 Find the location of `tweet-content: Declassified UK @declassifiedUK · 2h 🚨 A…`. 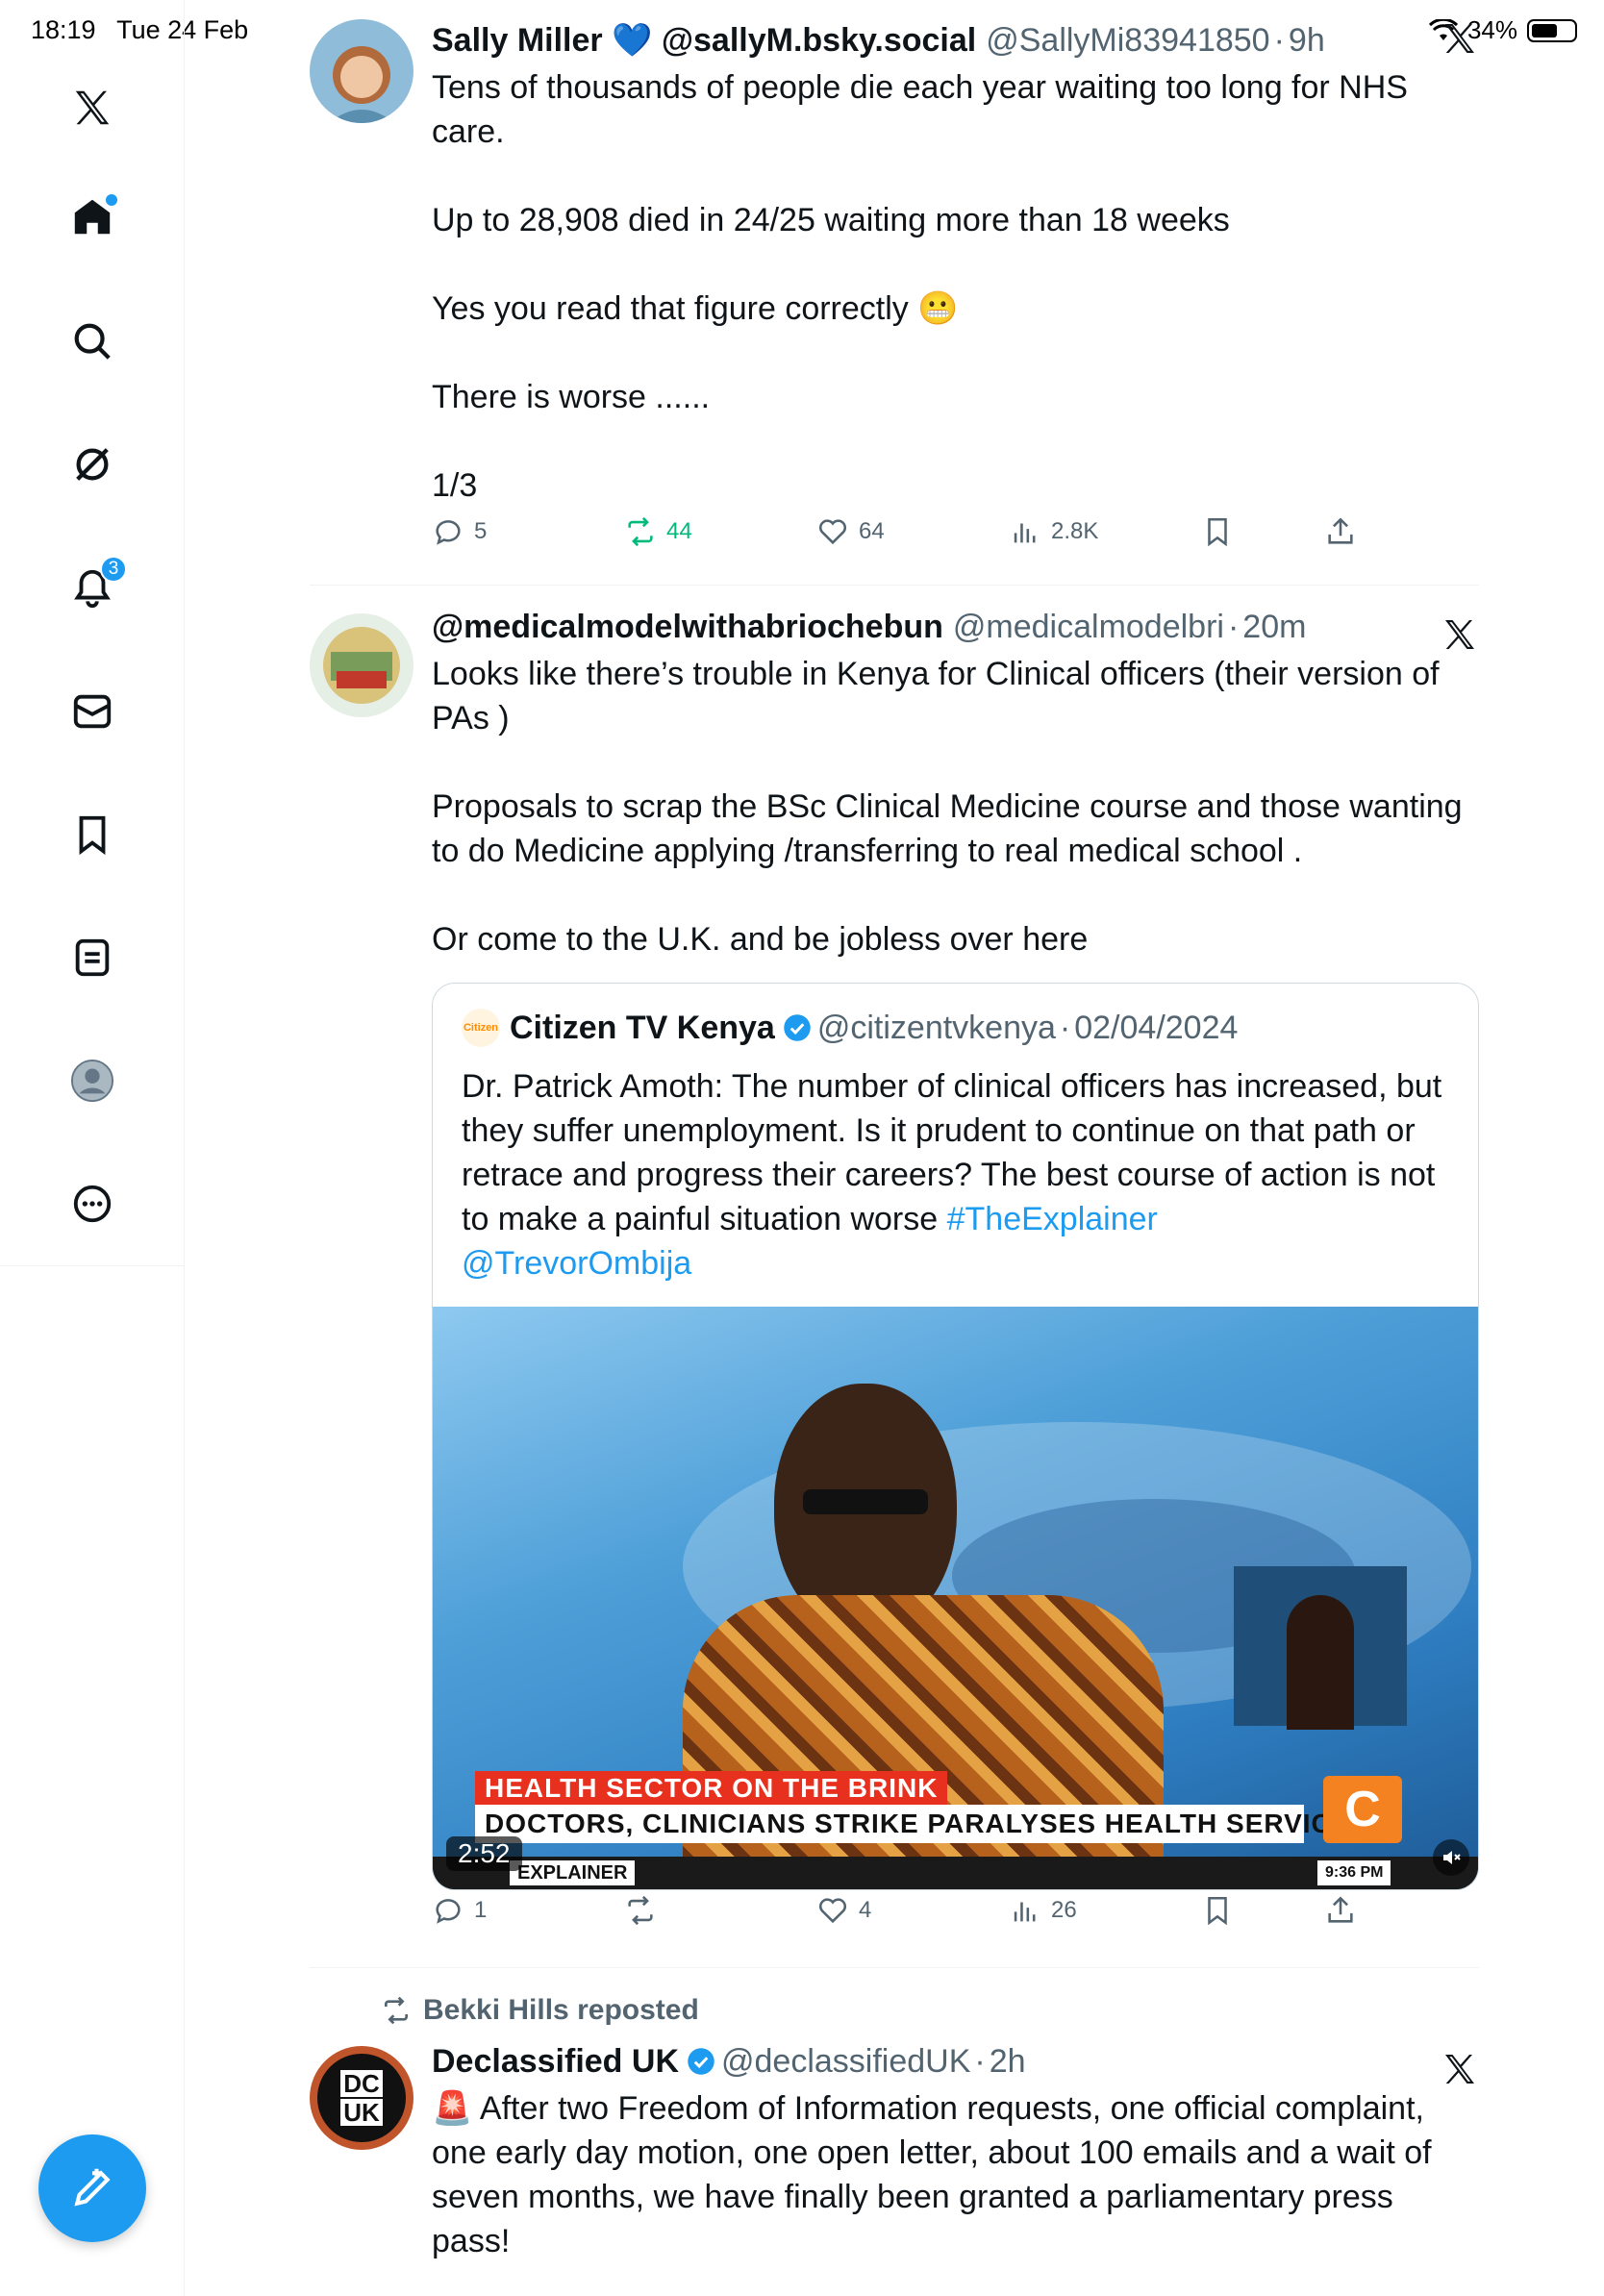

tweet-content: Declassified UK @declassifiedUK · 2h 🚨 A… is located at coordinates (955, 2168).